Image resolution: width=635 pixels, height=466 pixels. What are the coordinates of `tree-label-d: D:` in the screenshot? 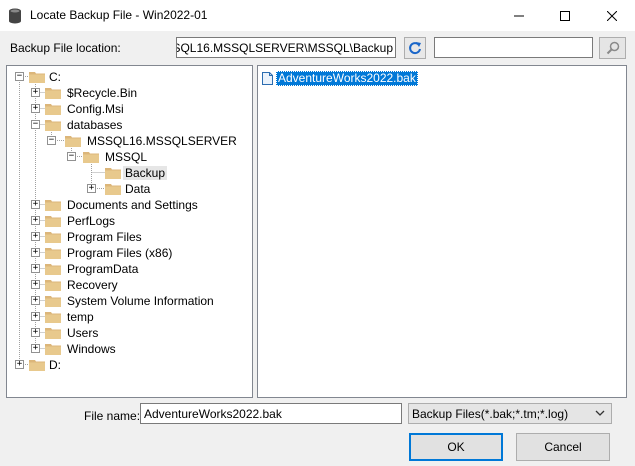 It's located at (55, 365).